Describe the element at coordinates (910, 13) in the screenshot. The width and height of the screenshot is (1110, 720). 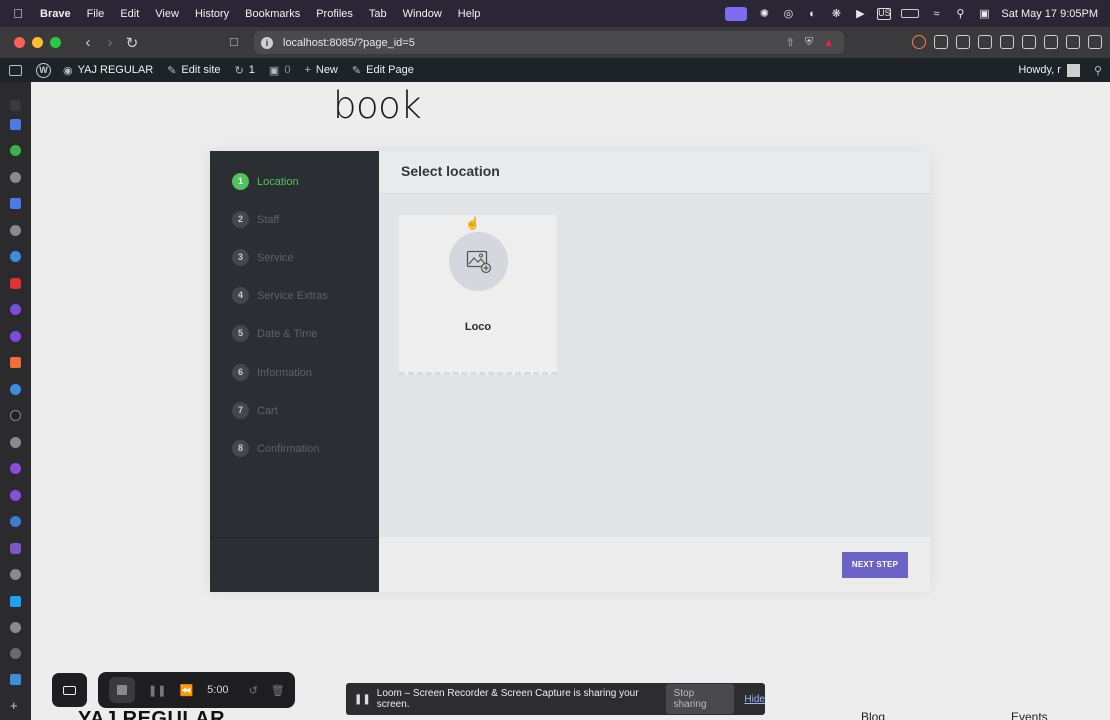
I see `battery-icon` at that location.